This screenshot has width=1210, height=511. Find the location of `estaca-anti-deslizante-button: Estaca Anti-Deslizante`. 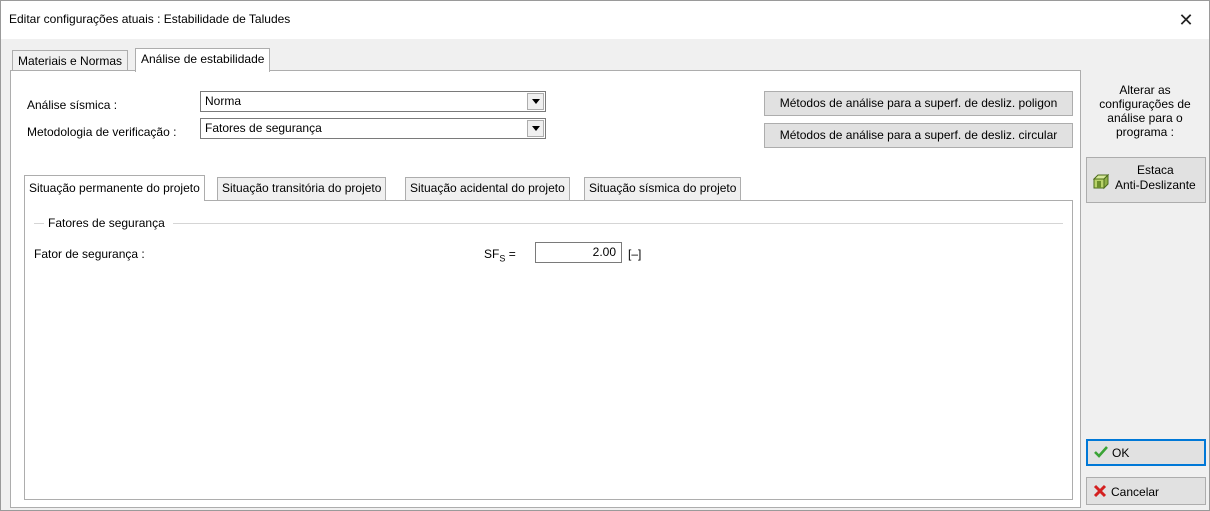

estaca-anti-deslizante-button: Estaca Anti-Deslizante is located at coordinates (1146, 180).